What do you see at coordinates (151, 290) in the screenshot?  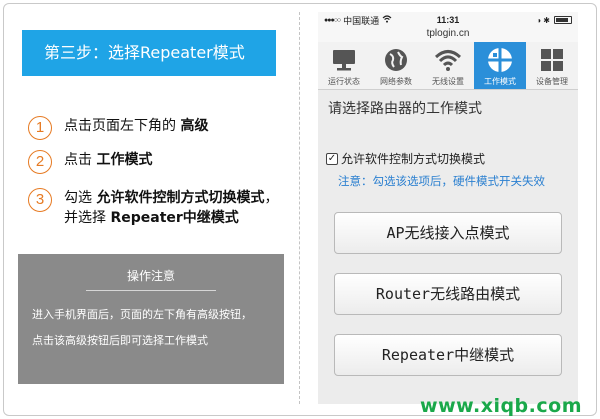 I see `notice-divider` at bounding box center [151, 290].